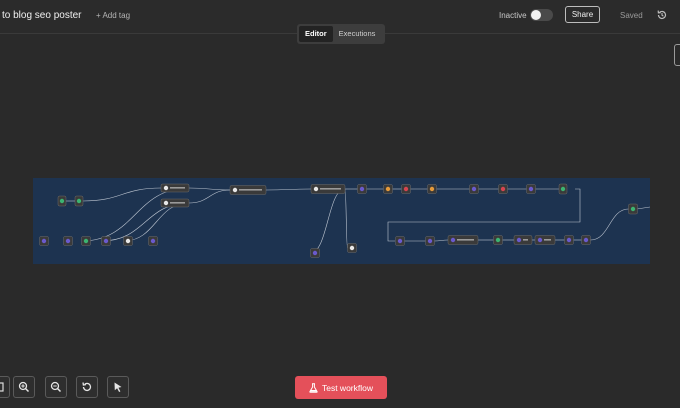 This screenshot has width=680, height=408. I want to click on pointer-tool-button, so click(118, 387).